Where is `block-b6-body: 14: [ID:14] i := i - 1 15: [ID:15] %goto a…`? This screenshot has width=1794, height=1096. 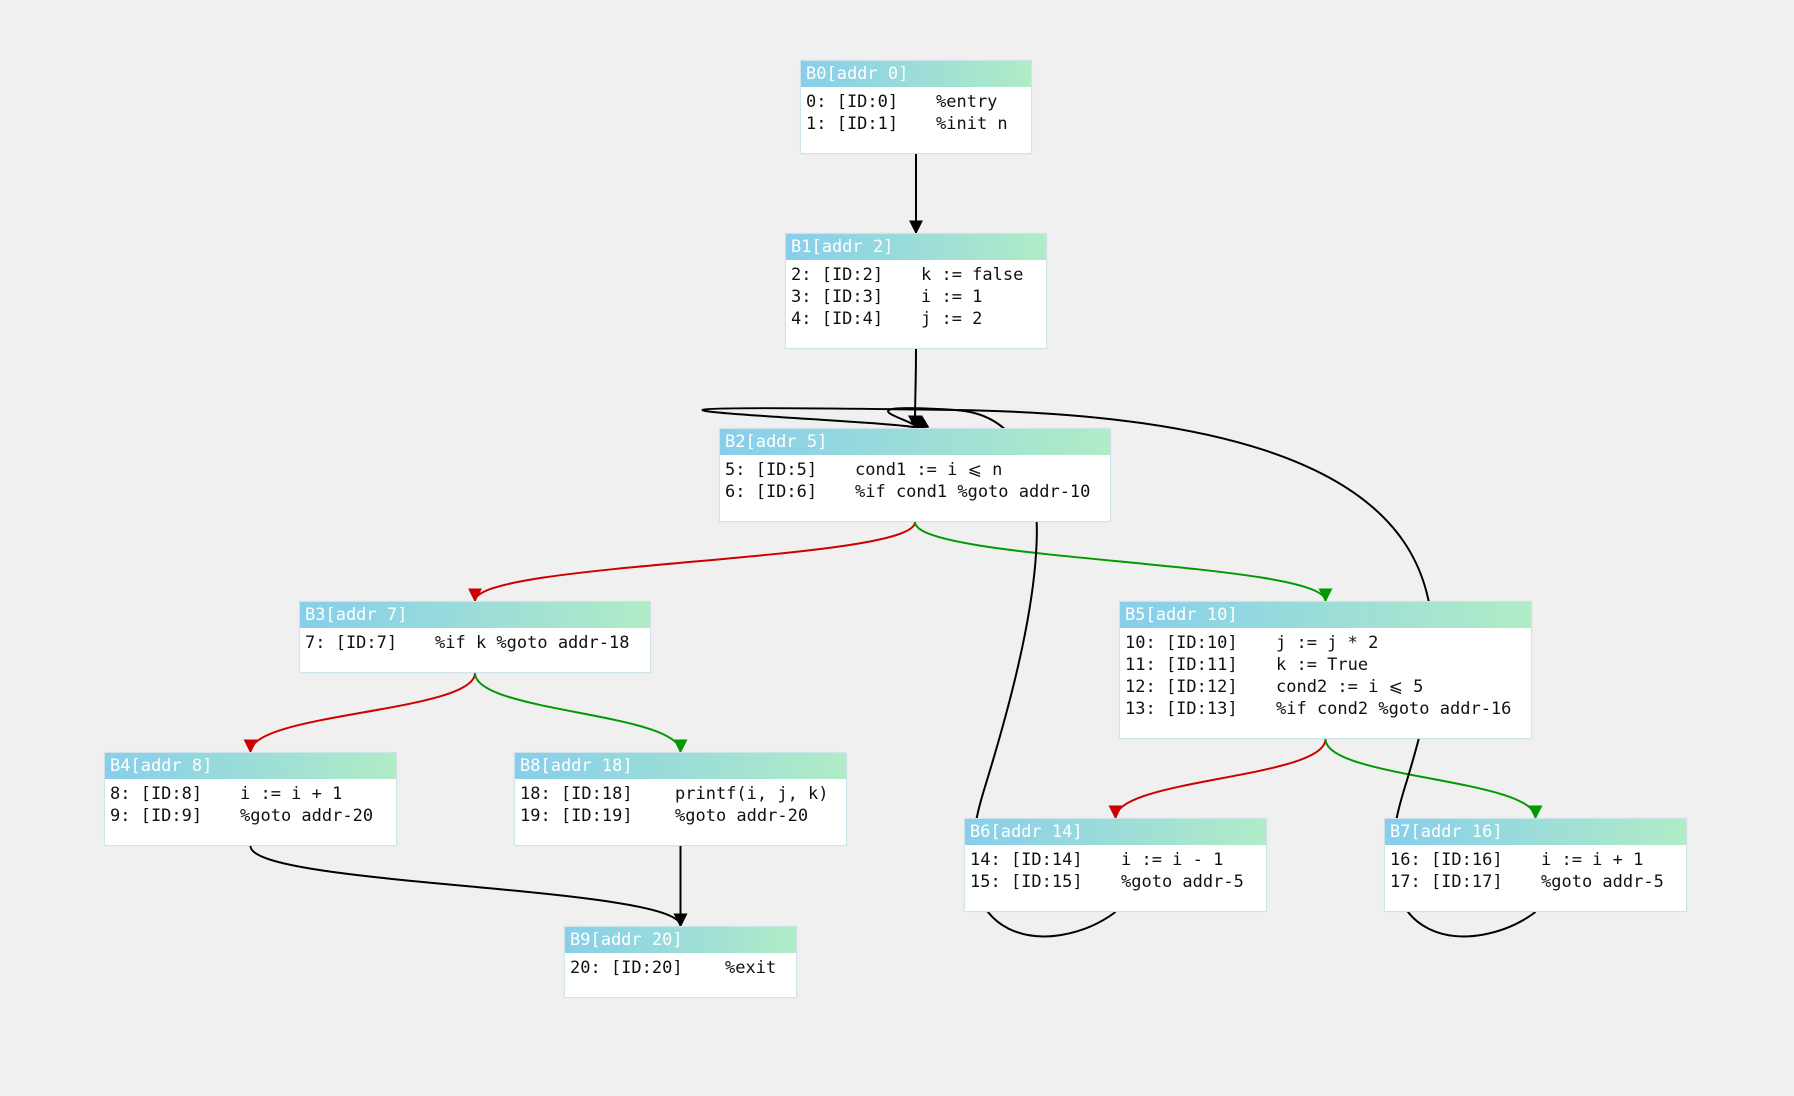 block-b6-body: 14: [ID:14] i := i - 1 15: [ID:15] %goto a… is located at coordinates (1115, 871).